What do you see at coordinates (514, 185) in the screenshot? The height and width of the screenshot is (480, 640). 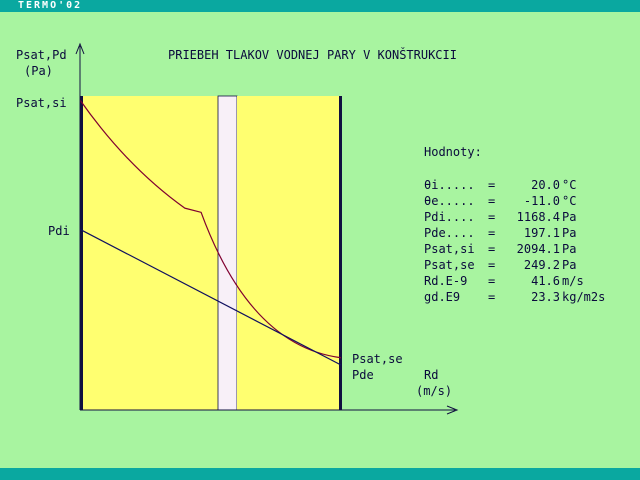 I see `value-row: θi..... = 20.0 °C` at bounding box center [514, 185].